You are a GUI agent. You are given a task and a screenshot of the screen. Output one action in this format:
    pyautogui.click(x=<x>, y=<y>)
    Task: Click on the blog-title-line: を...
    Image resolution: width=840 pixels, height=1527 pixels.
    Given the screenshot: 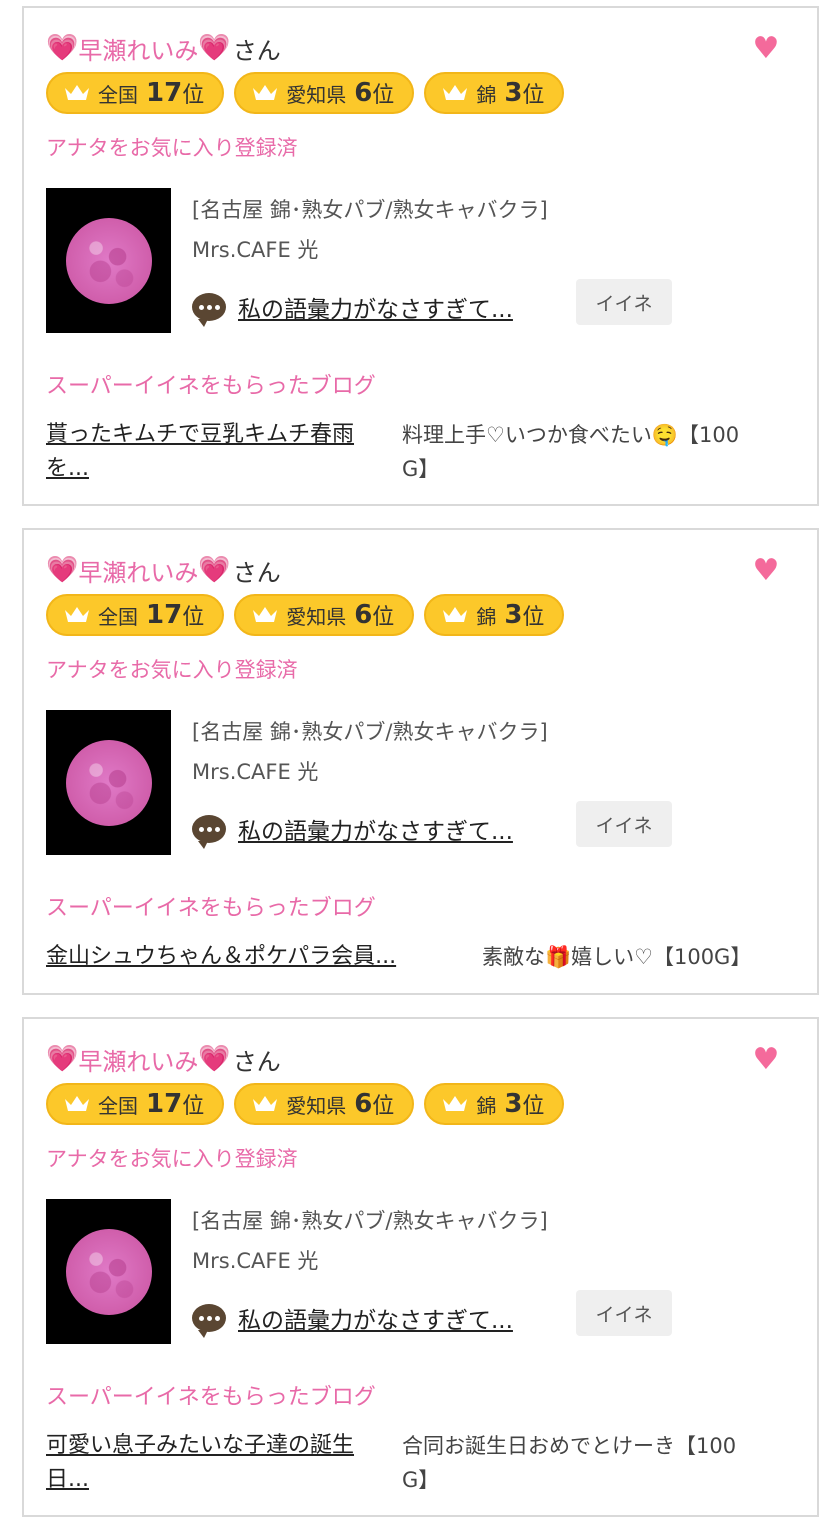 What is the action you would take?
    pyautogui.click(x=67, y=468)
    